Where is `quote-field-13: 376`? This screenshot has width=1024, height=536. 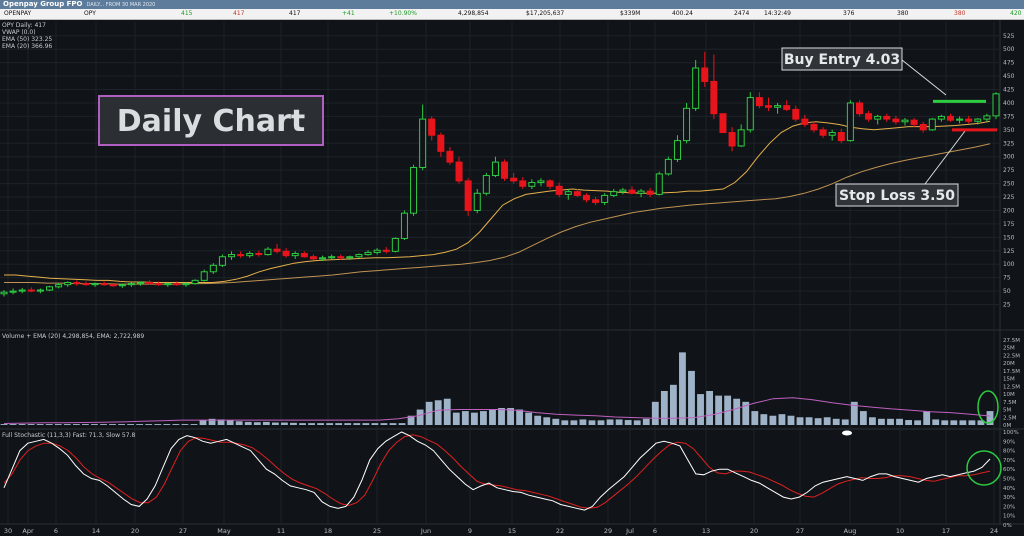 quote-field-13: 376 is located at coordinates (849, 13).